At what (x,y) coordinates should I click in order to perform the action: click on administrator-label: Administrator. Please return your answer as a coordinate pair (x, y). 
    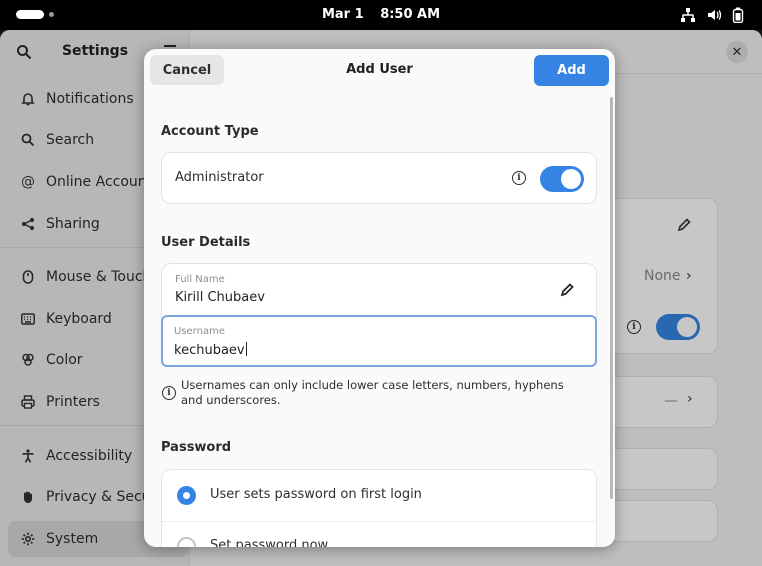
    Looking at the image, I should click on (219, 177).